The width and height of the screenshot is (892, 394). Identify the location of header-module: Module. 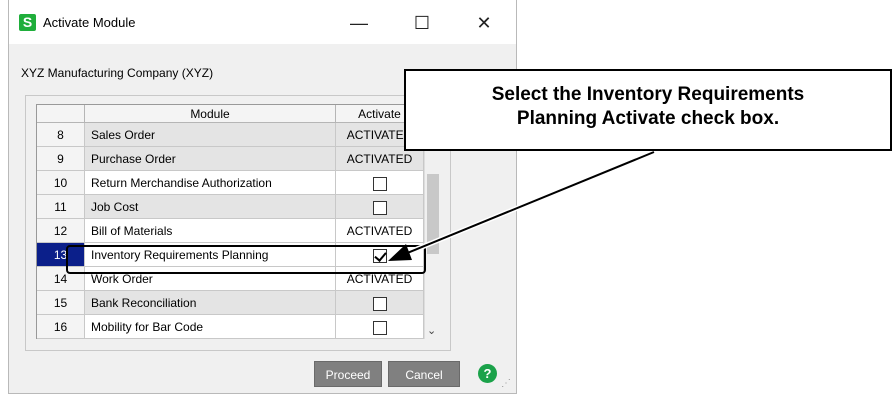
(210, 114).